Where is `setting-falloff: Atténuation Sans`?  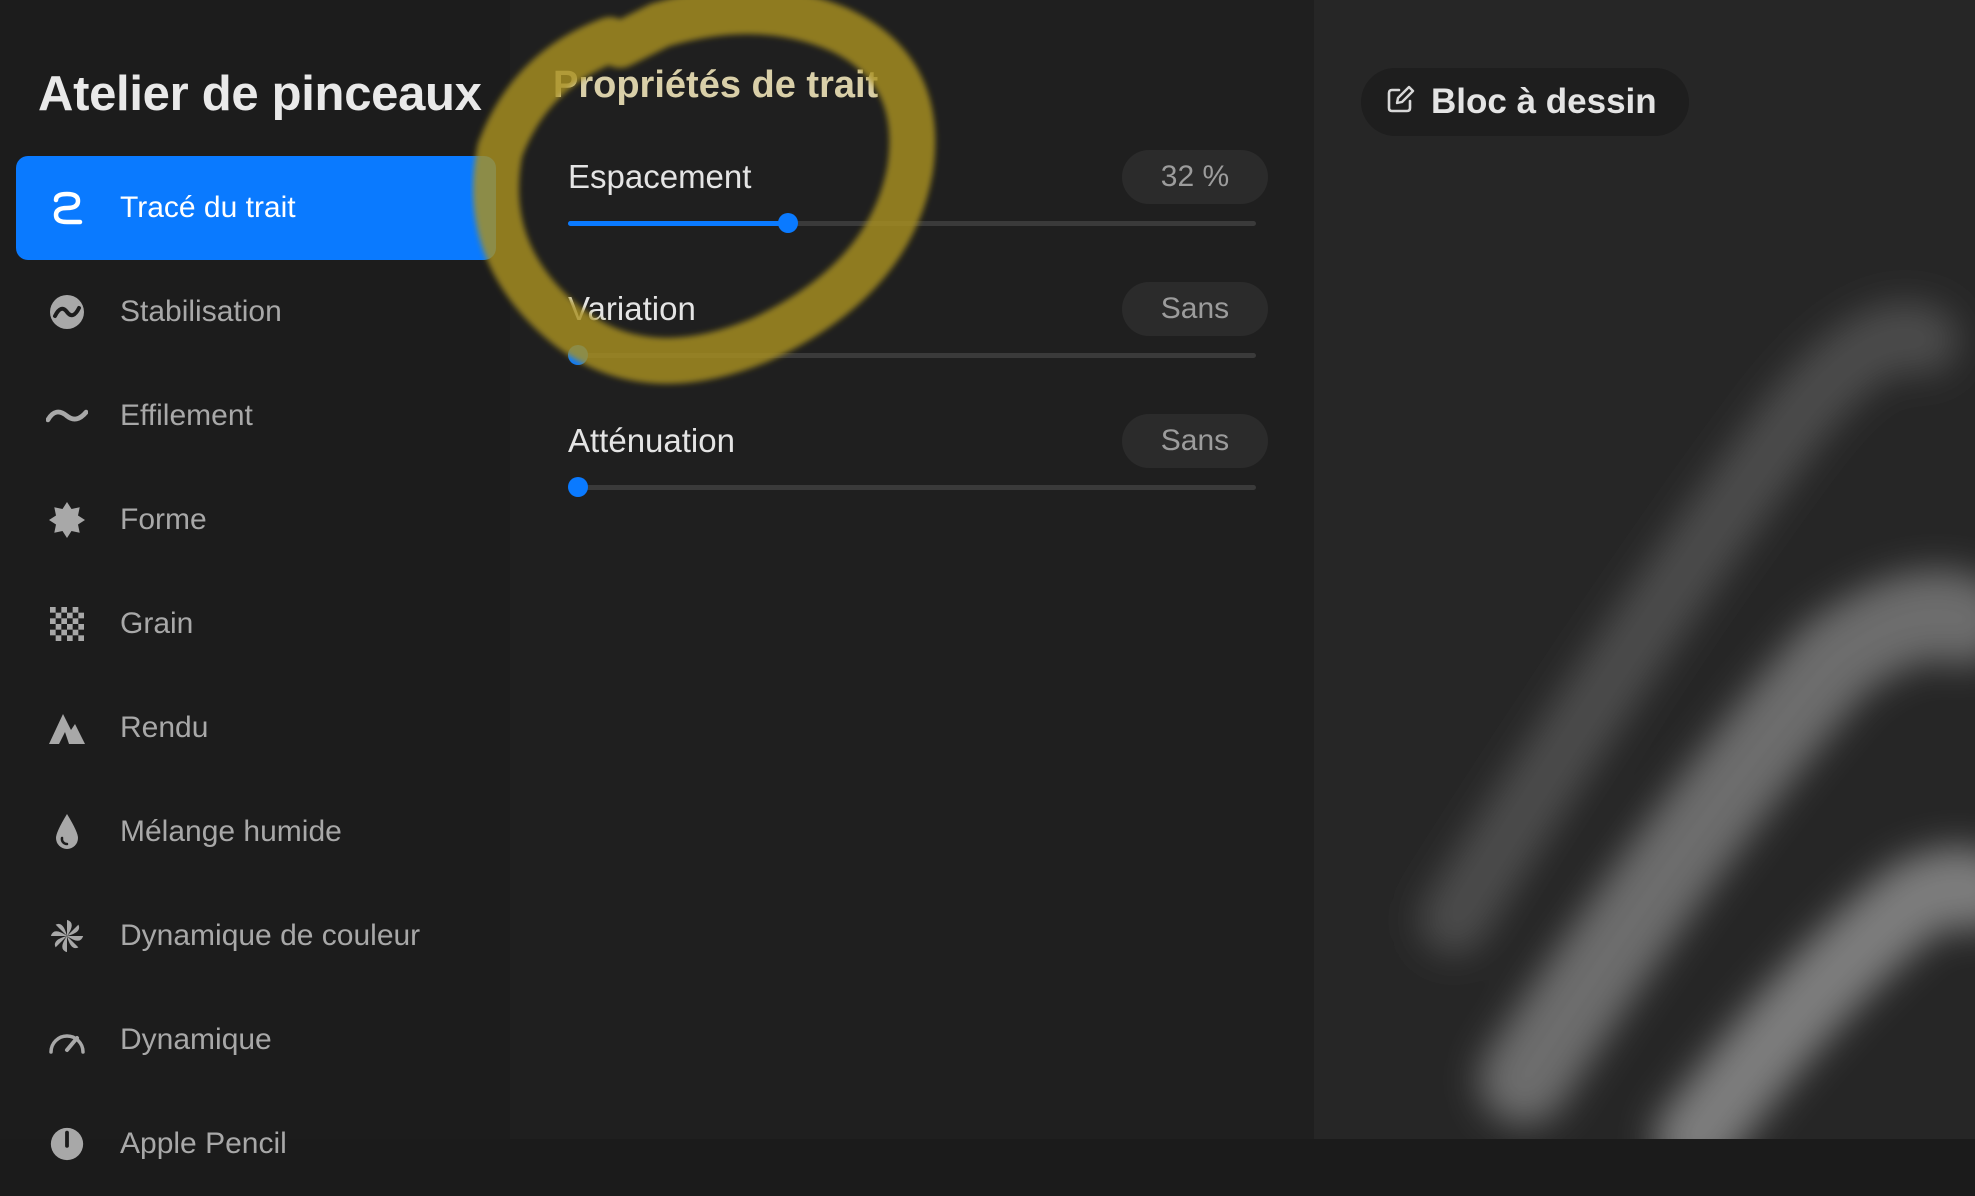
setting-falloff: Atténuation Sans is located at coordinates (918, 473).